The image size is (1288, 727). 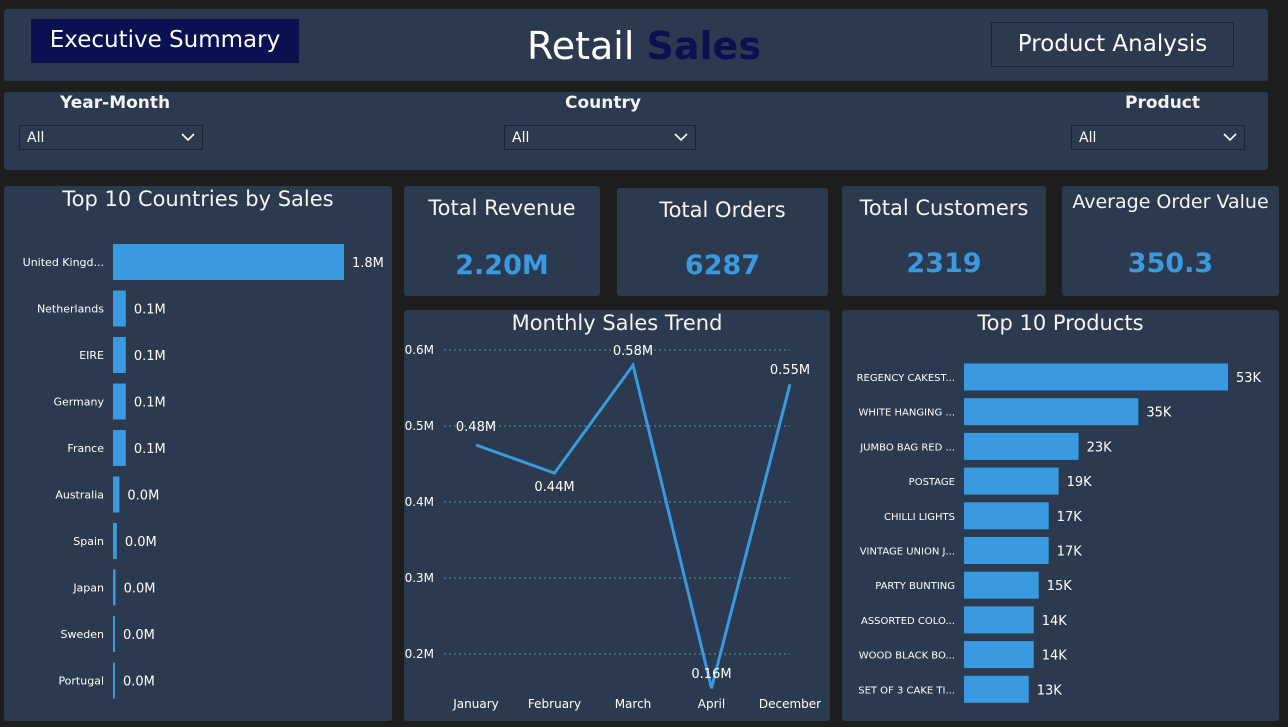 What do you see at coordinates (111, 137) in the screenshot?
I see `year-month-dropdown: All` at bounding box center [111, 137].